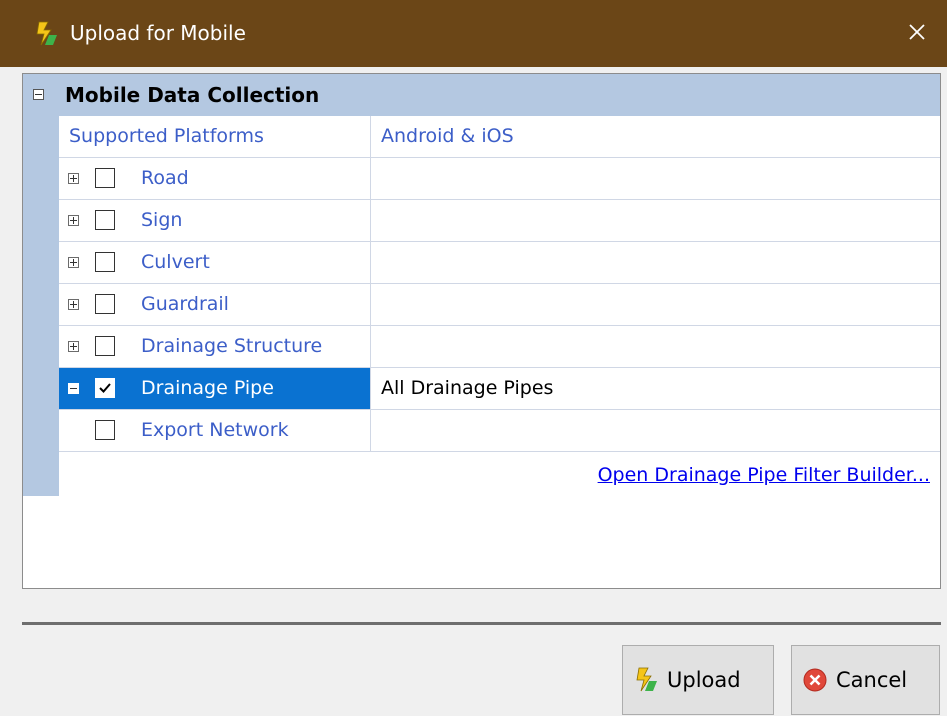 This screenshot has width=947, height=716. I want to click on property-value: All Drainage Pipes, so click(467, 388).